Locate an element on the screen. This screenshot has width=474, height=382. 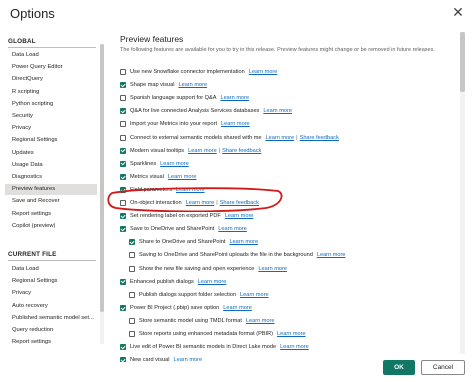
sidebar-item: Preview features is located at coordinates (51, 190).